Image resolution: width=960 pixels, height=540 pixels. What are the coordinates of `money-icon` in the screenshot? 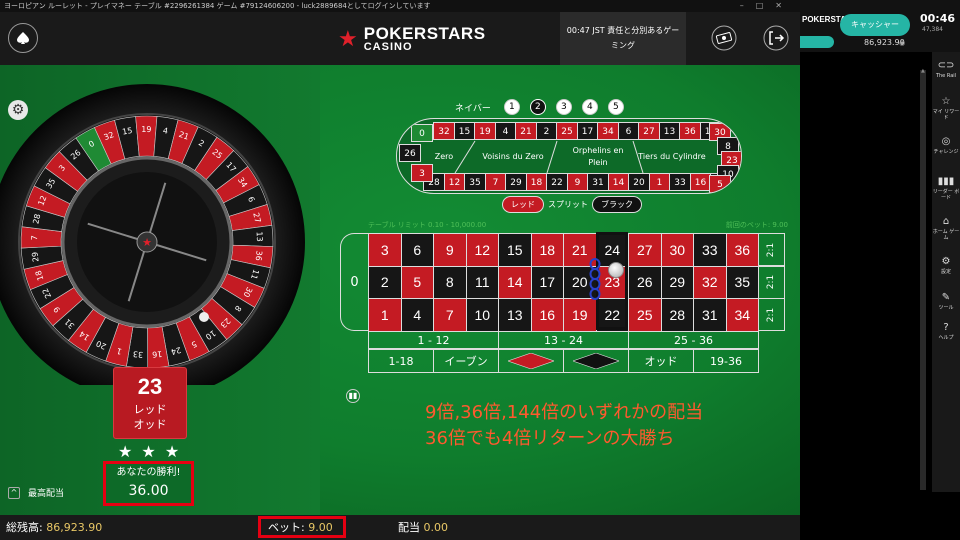 It's located at (724, 38).